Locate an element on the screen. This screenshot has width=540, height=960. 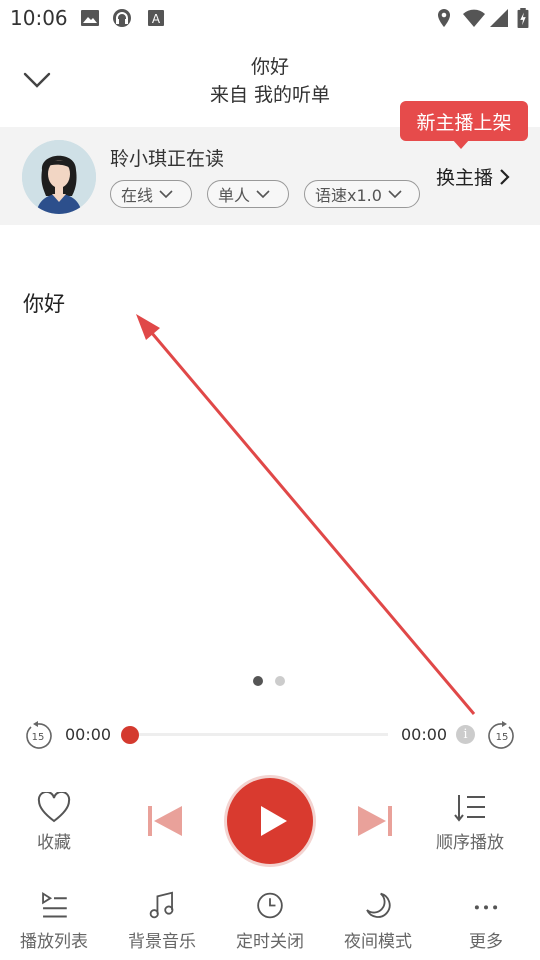
music-note-icon is located at coordinates (161, 905).